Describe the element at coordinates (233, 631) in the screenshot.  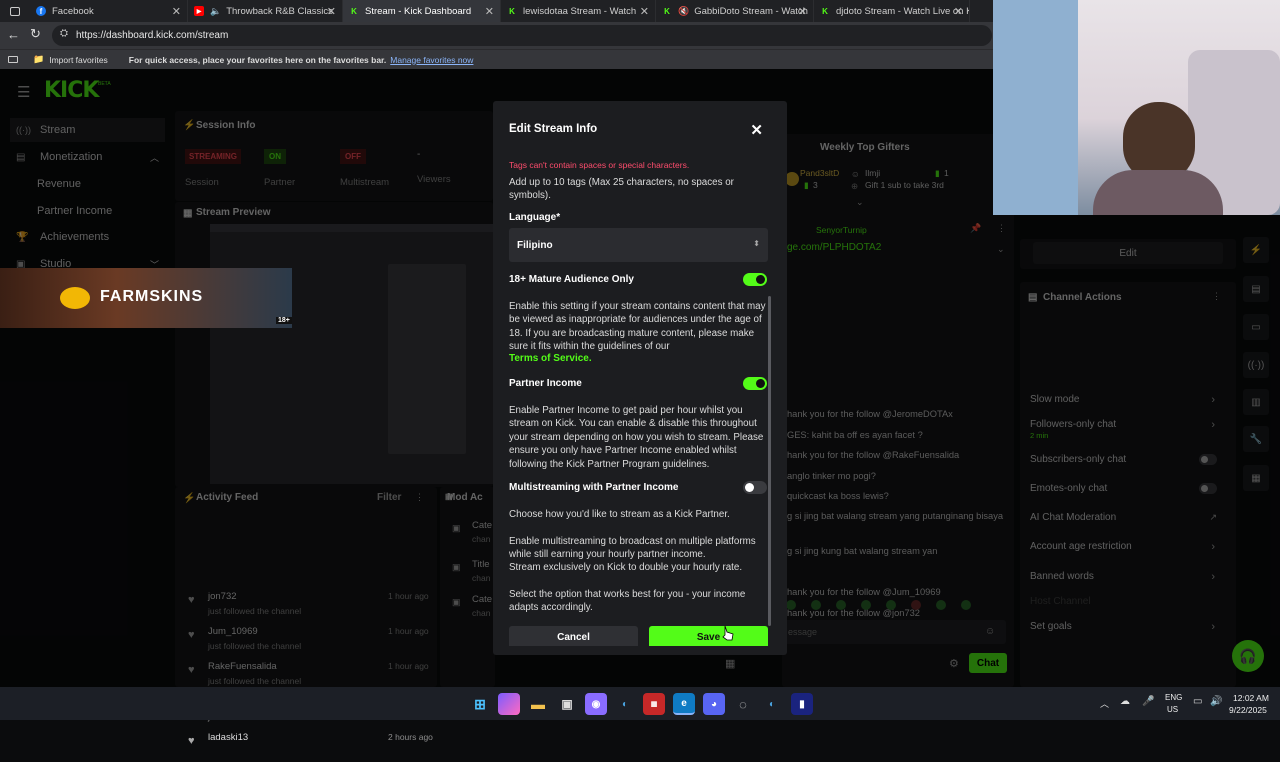
I see `activity-user: Jum_10969` at that location.